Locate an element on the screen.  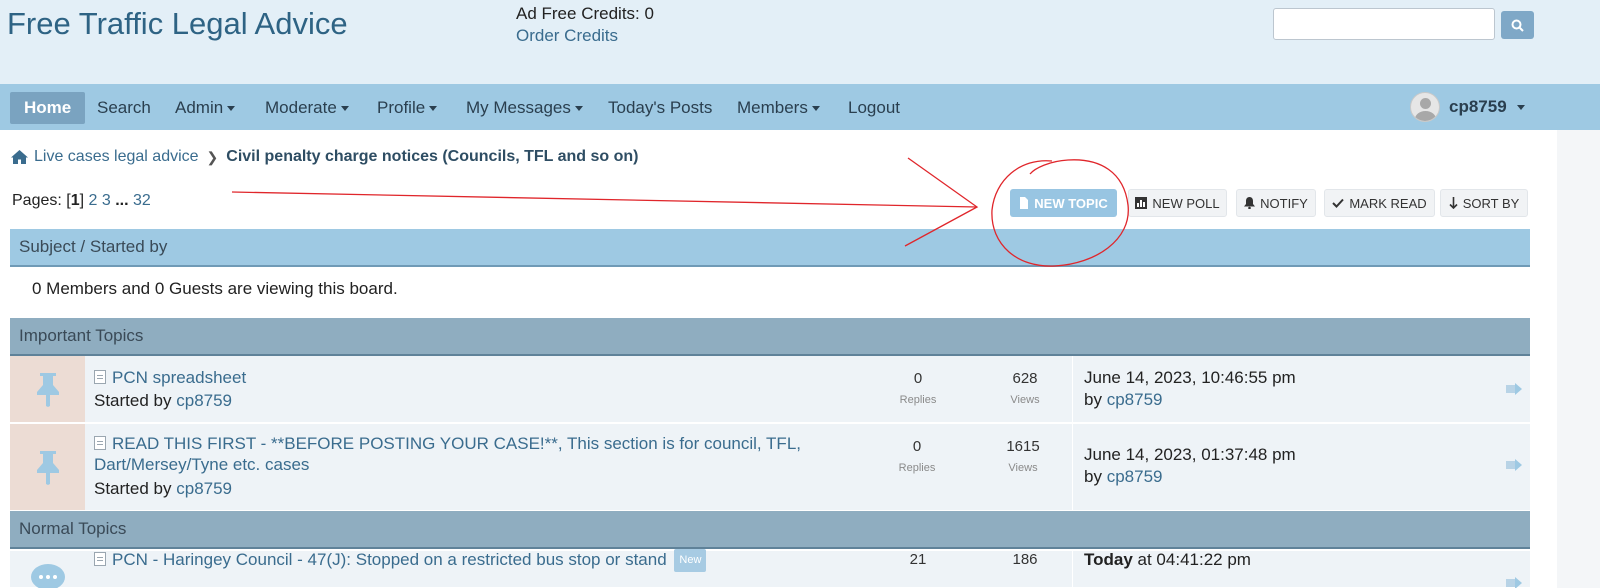
nav-todays-posts: Today's Posts is located at coordinates (660, 108).